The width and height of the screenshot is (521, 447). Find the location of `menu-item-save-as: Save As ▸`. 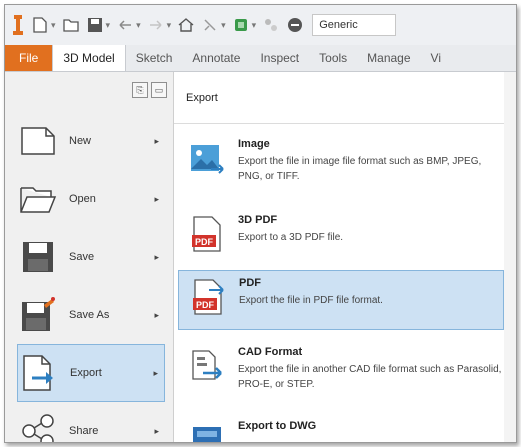

menu-item-save-as: Save As ▸ is located at coordinates (91, 315).